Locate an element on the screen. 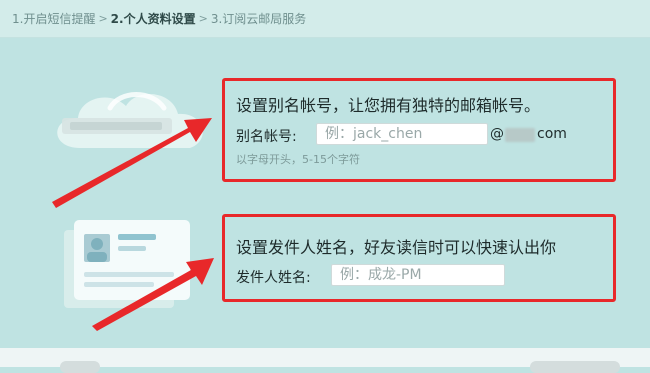  alias-hint: 以字母开头，5-15个字符 is located at coordinates (298, 159).